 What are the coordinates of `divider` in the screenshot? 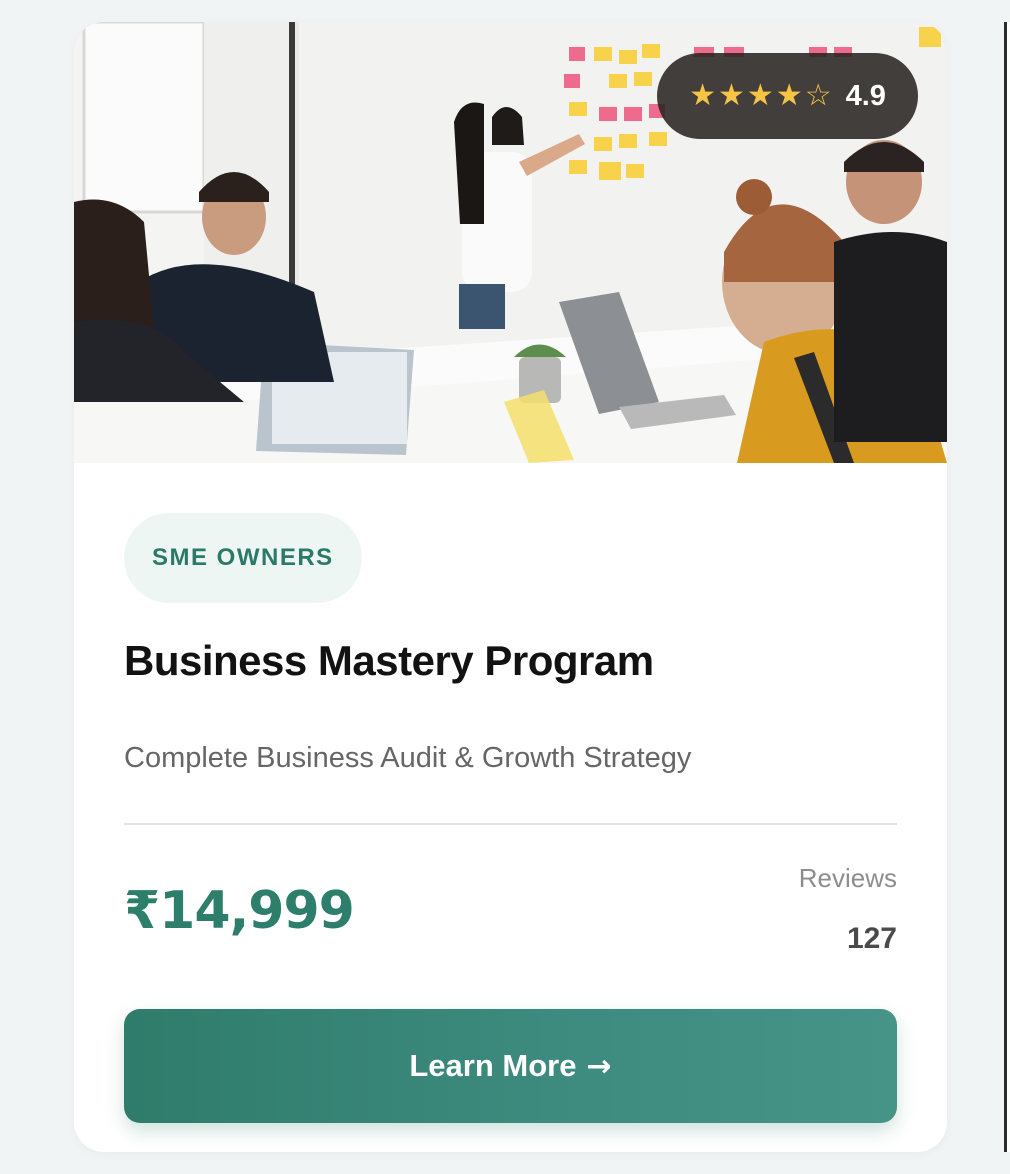 It's located at (510, 824).